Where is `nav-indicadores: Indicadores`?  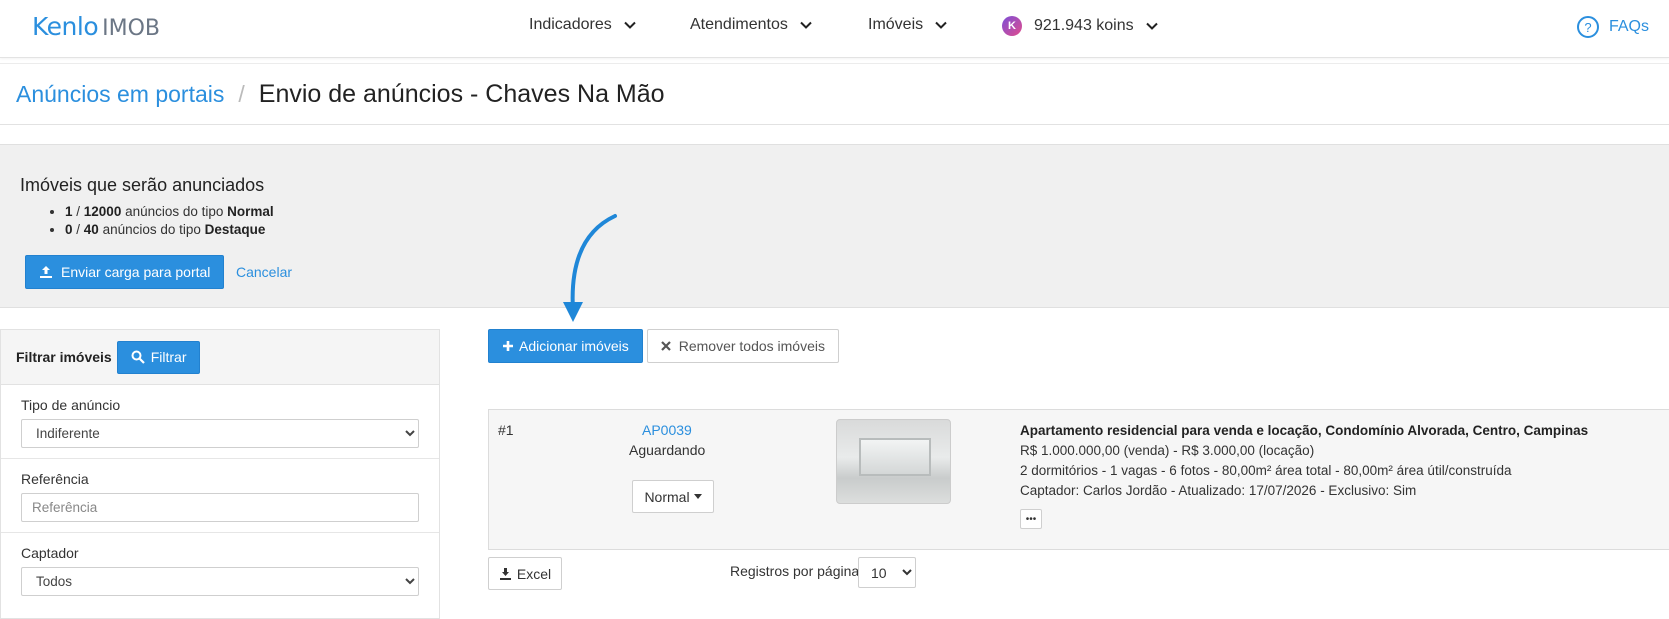
nav-indicadores: Indicadores is located at coordinates (583, 25).